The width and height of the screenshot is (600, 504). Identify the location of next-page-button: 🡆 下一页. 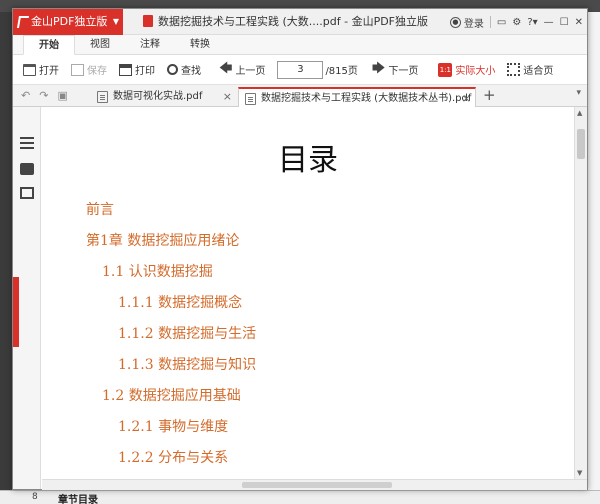
(395, 70).